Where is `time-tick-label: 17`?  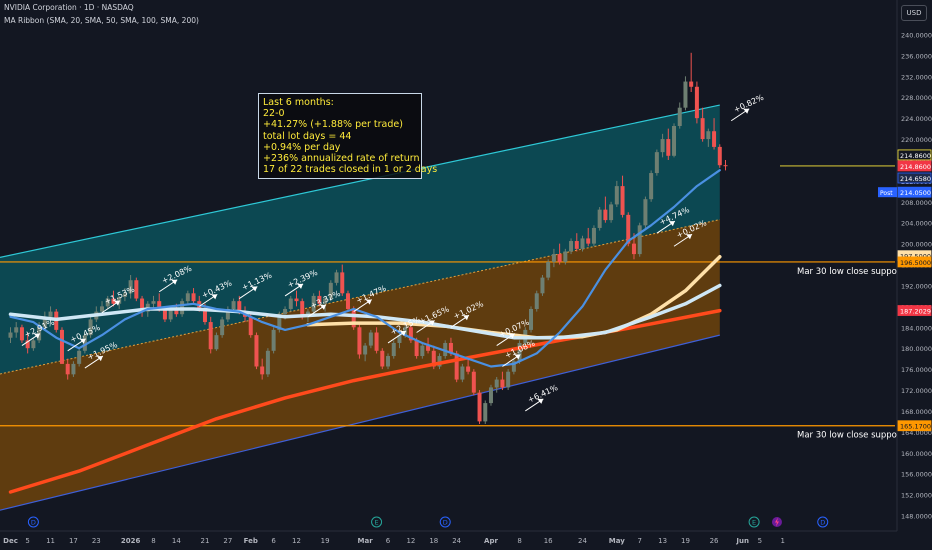
time-tick-label: 17 is located at coordinates (73, 541).